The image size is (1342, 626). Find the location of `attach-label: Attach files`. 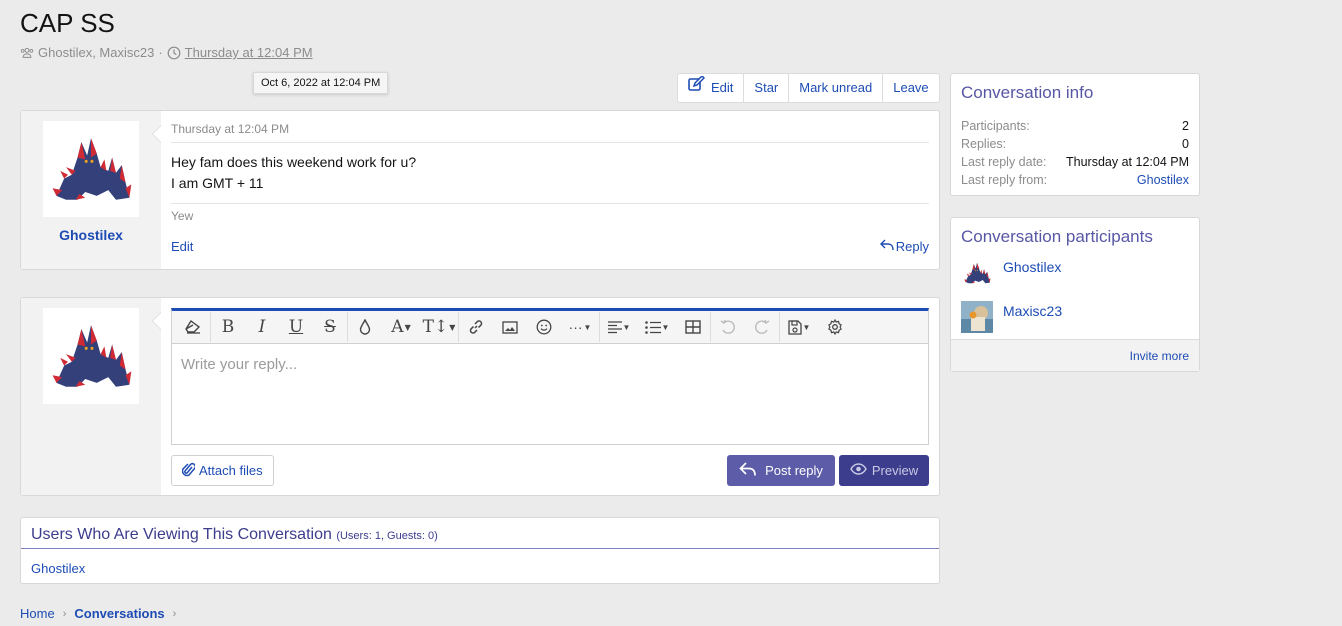

attach-label: Attach files is located at coordinates (231, 470).